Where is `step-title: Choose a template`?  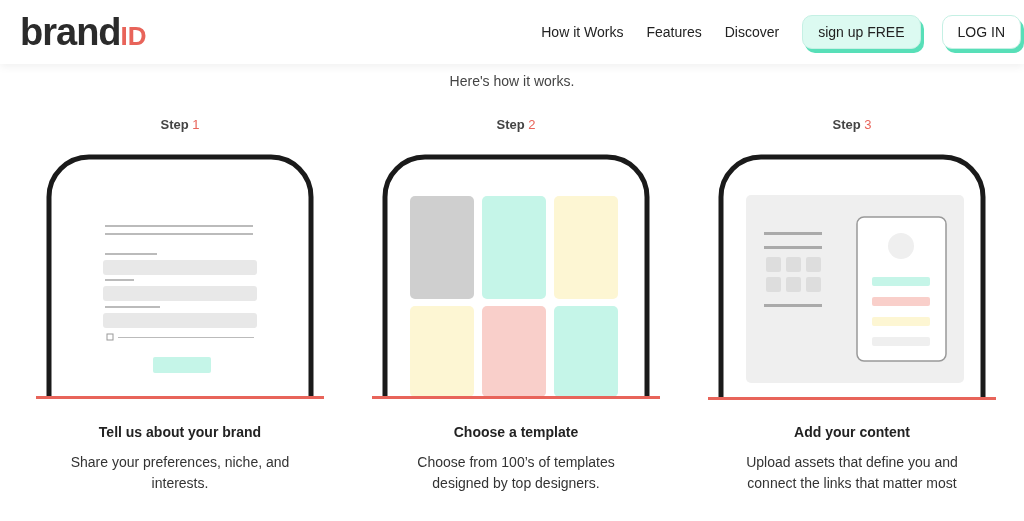
step-title: Choose a template is located at coordinates (516, 432).